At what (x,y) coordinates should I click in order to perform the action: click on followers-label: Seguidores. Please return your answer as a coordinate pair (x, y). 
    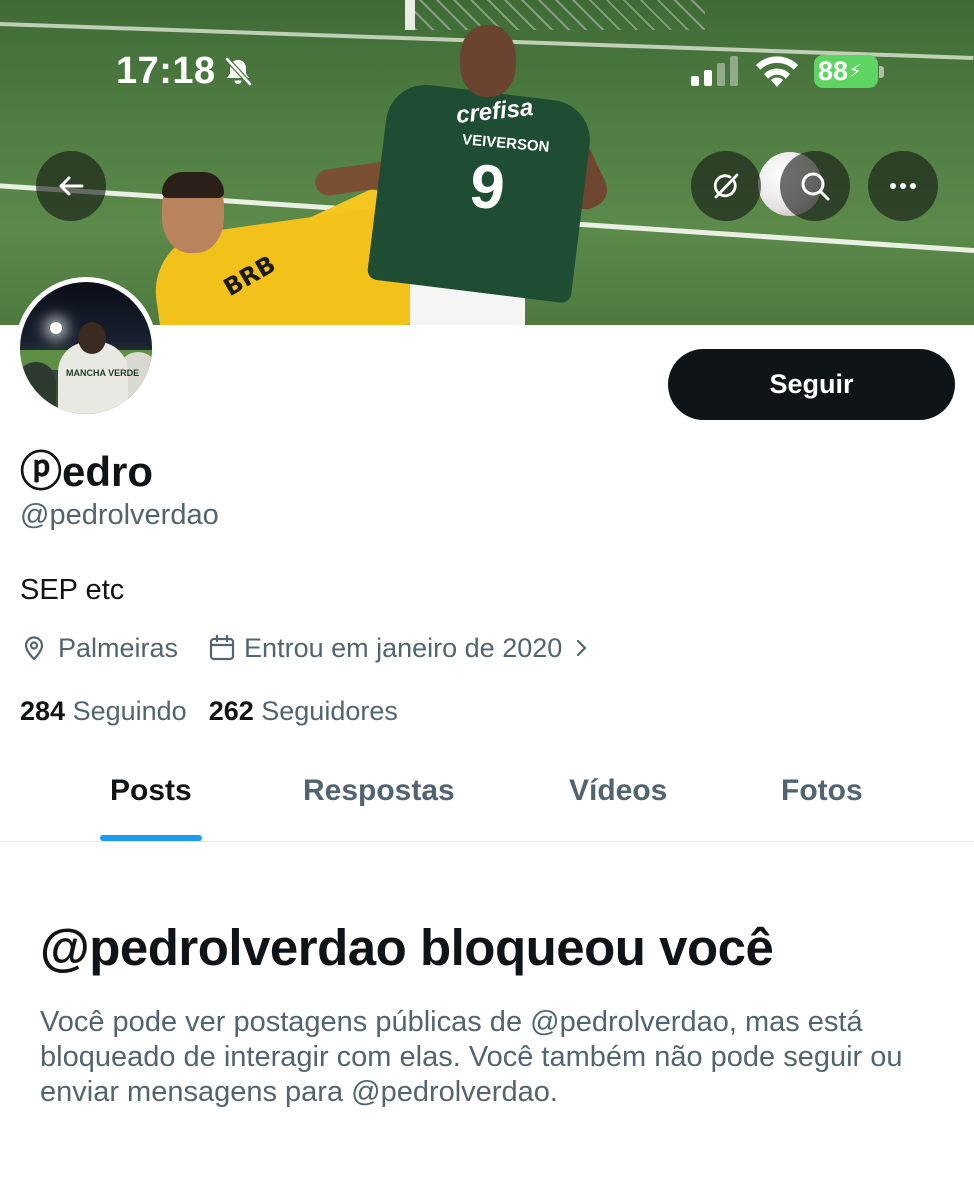
    Looking at the image, I should click on (329, 711).